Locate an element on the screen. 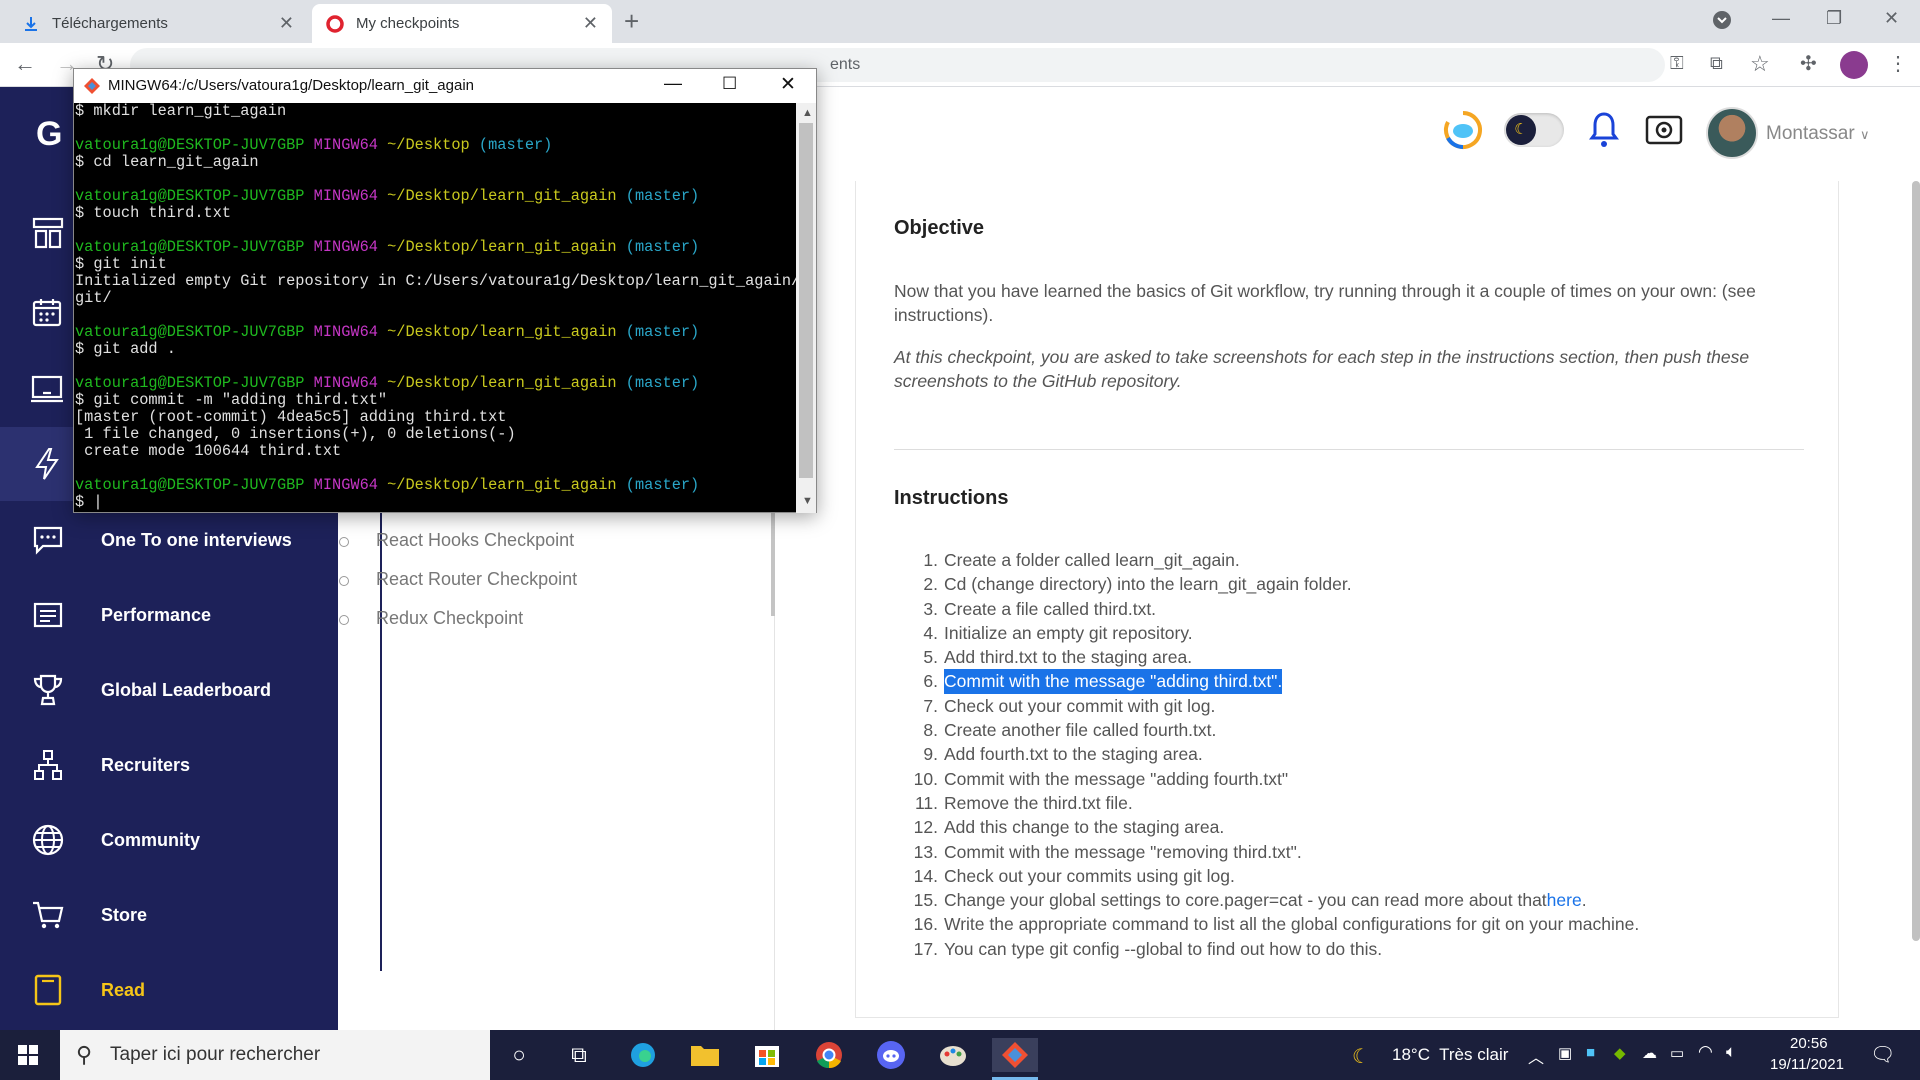  instruction-text: Add this change to the staging area. is located at coordinates (1084, 827).